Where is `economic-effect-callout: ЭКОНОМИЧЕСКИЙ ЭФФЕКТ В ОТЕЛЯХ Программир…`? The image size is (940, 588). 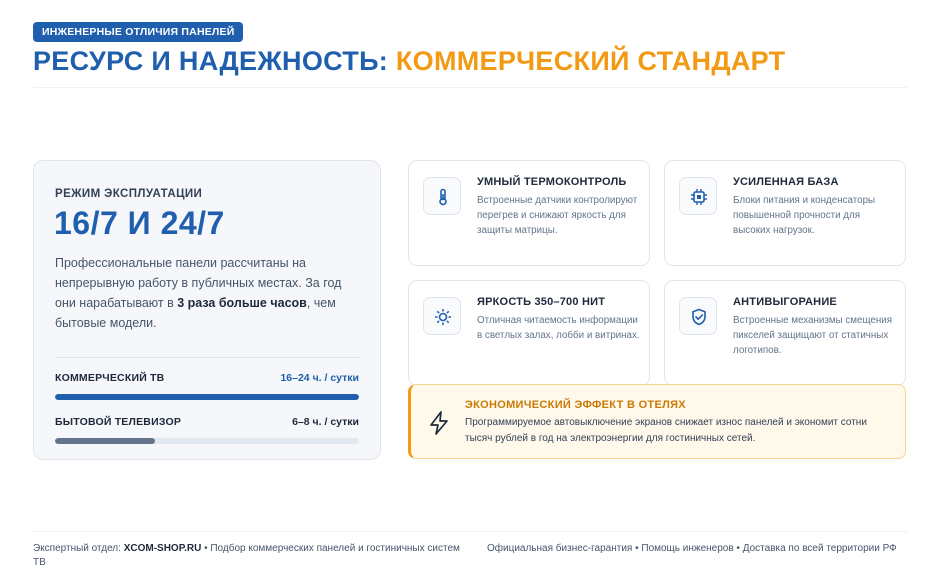 economic-effect-callout: ЭКОНОМИЧЕСКИЙ ЭФФЕКТ В ОТЕЛЯХ Программир… is located at coordinates (657, 421).